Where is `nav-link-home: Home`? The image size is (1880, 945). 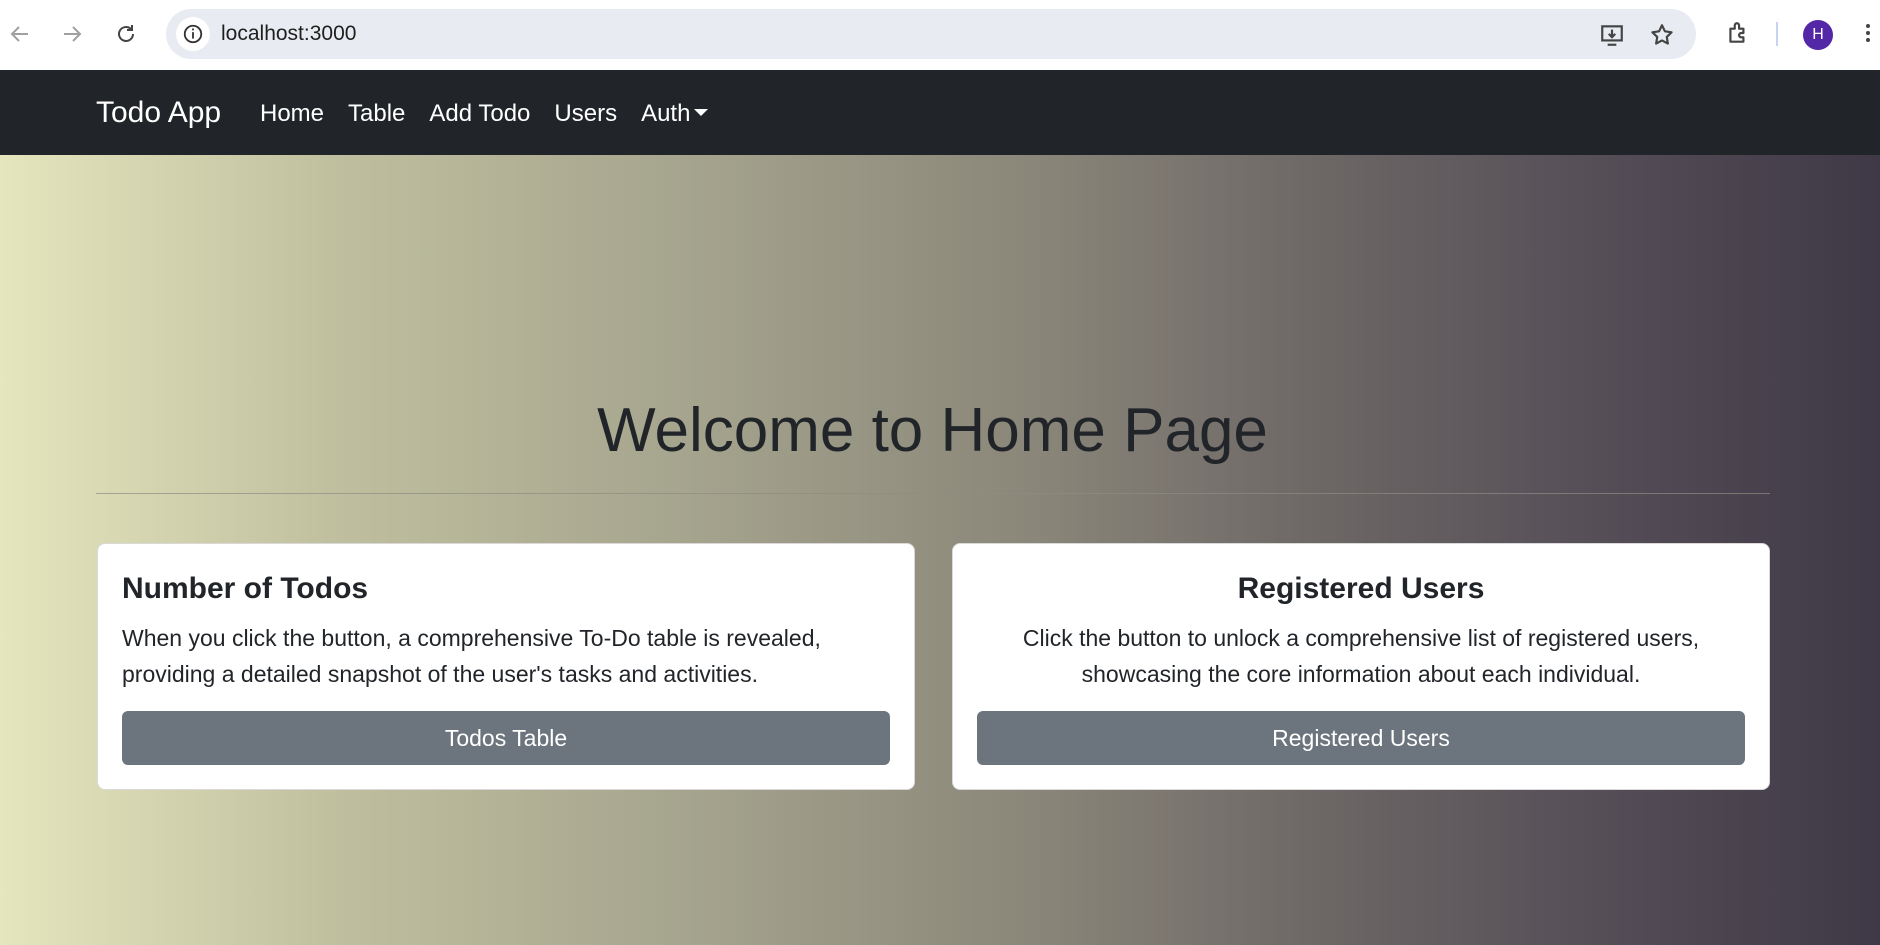
nav-link-home: Home is located at coordinates (292, 114).